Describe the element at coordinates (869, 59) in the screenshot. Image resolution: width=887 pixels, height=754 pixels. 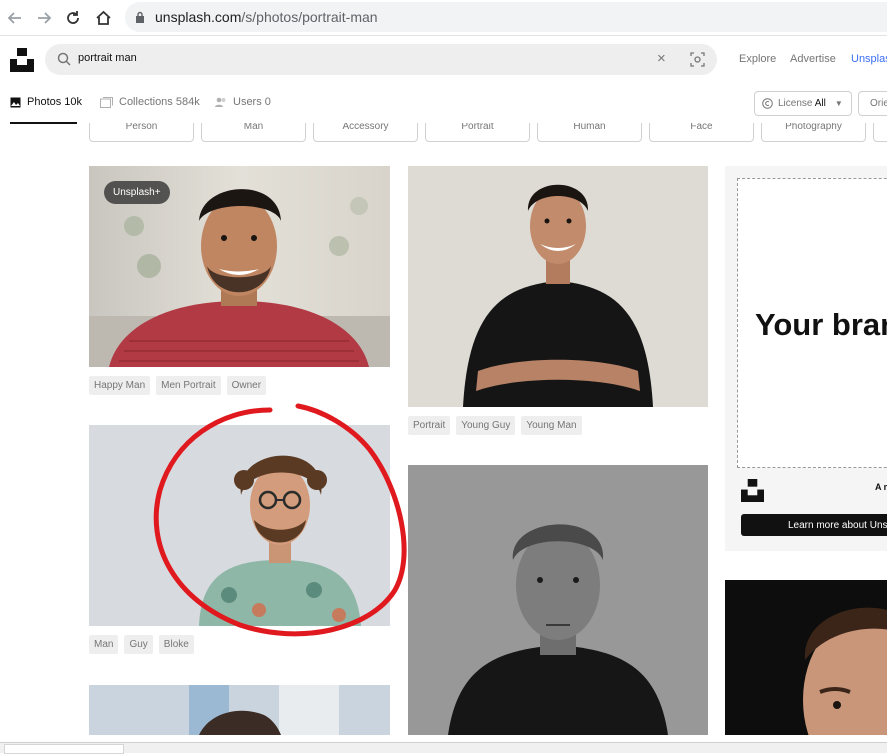
I see `nav-unsplash-plus: Unsplash+` at that location.